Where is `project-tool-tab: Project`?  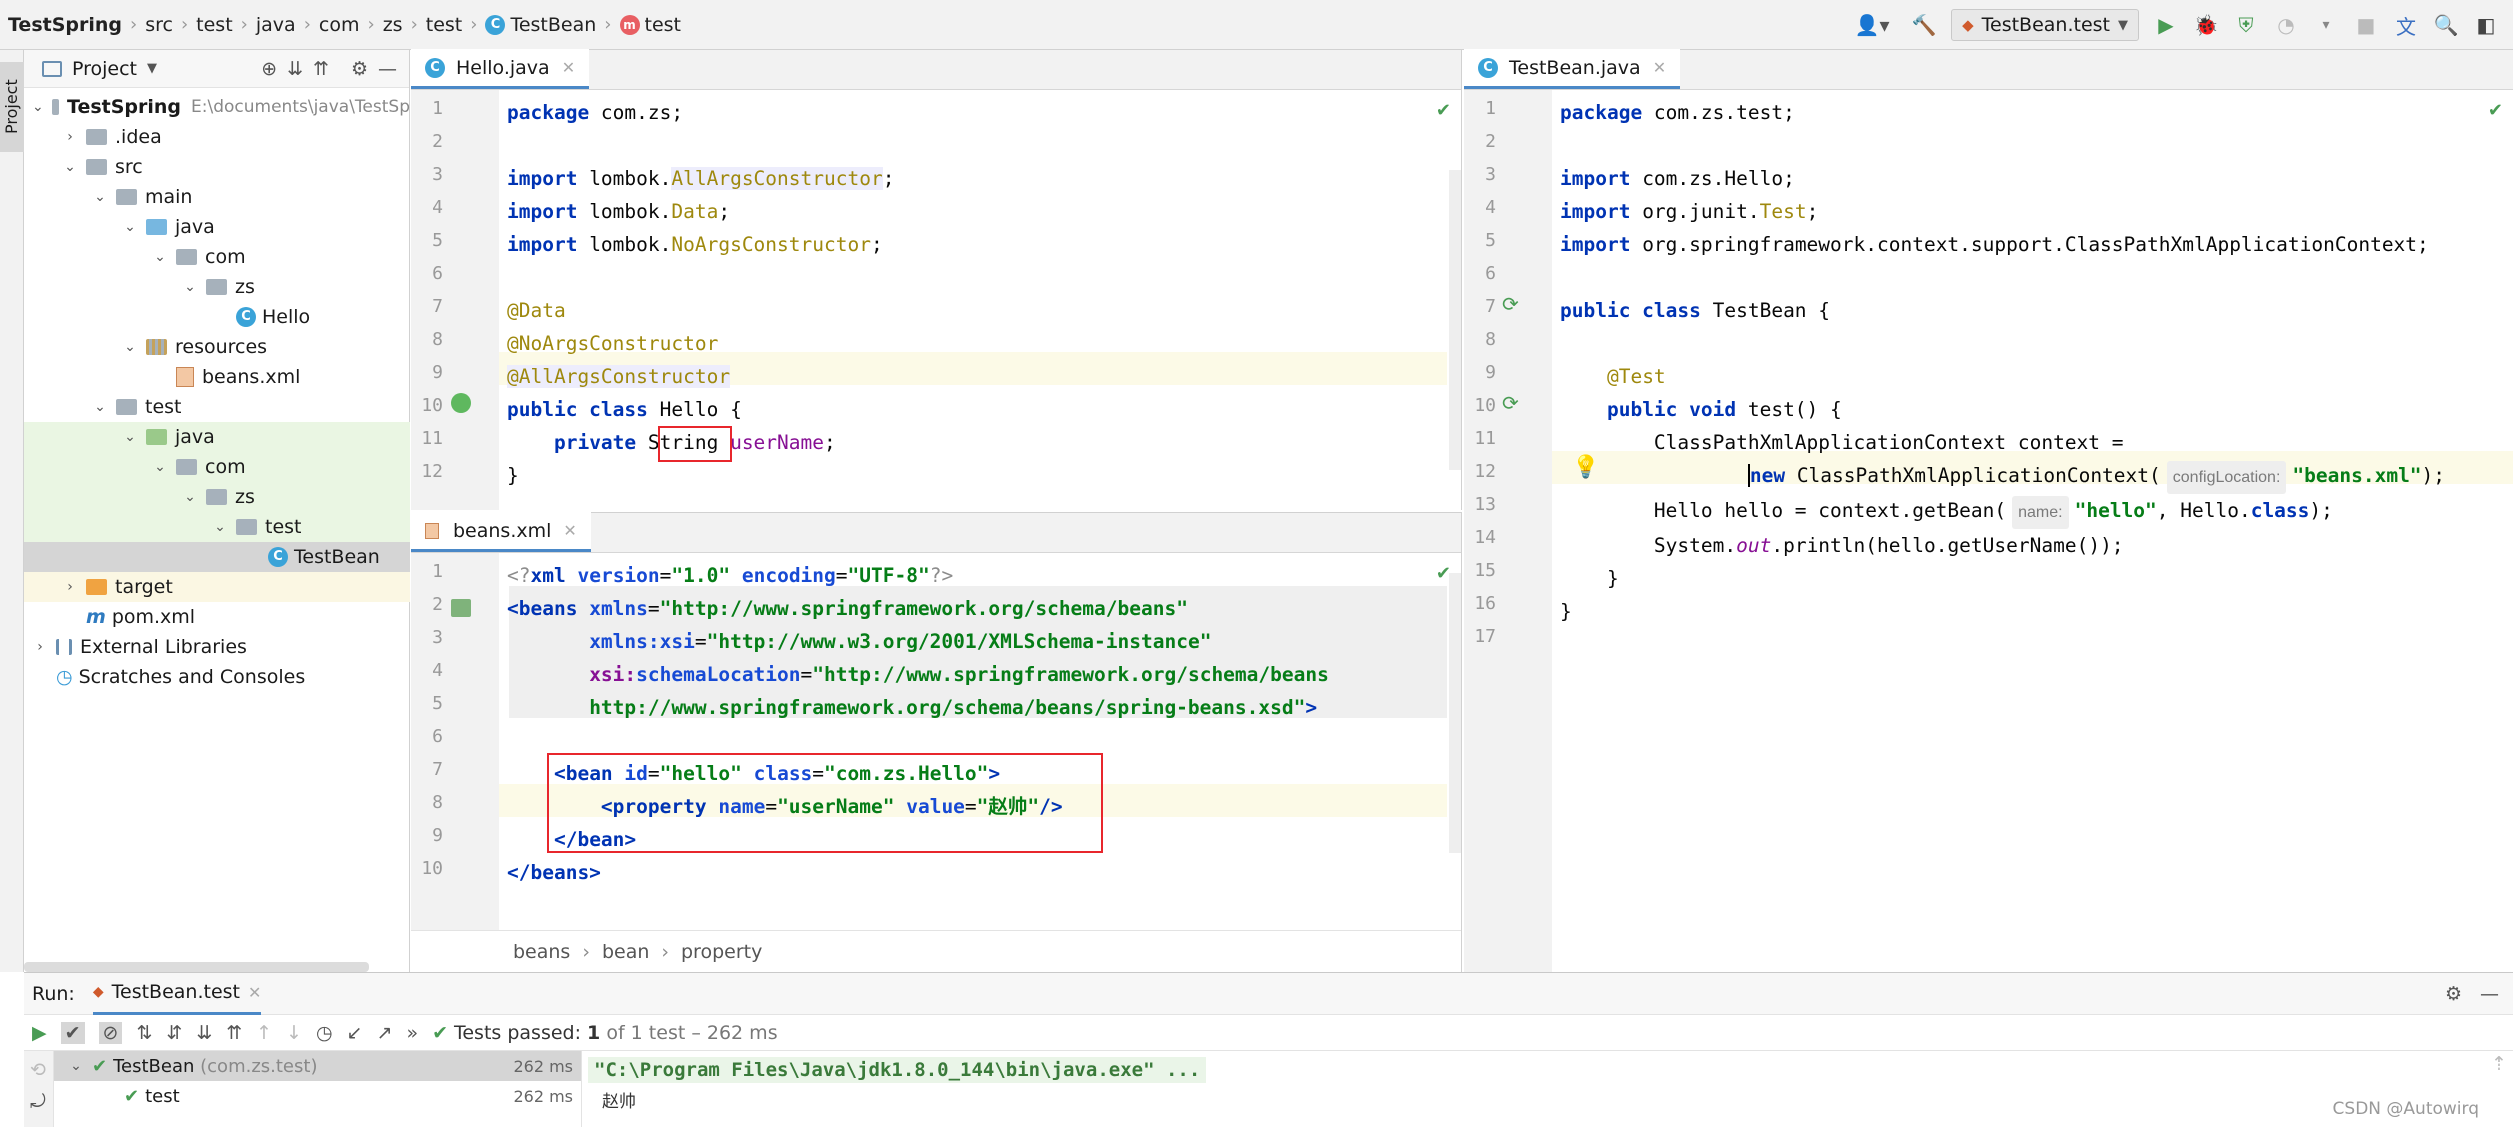
project-tool-tab: Project is located at coordinates (12, 107).